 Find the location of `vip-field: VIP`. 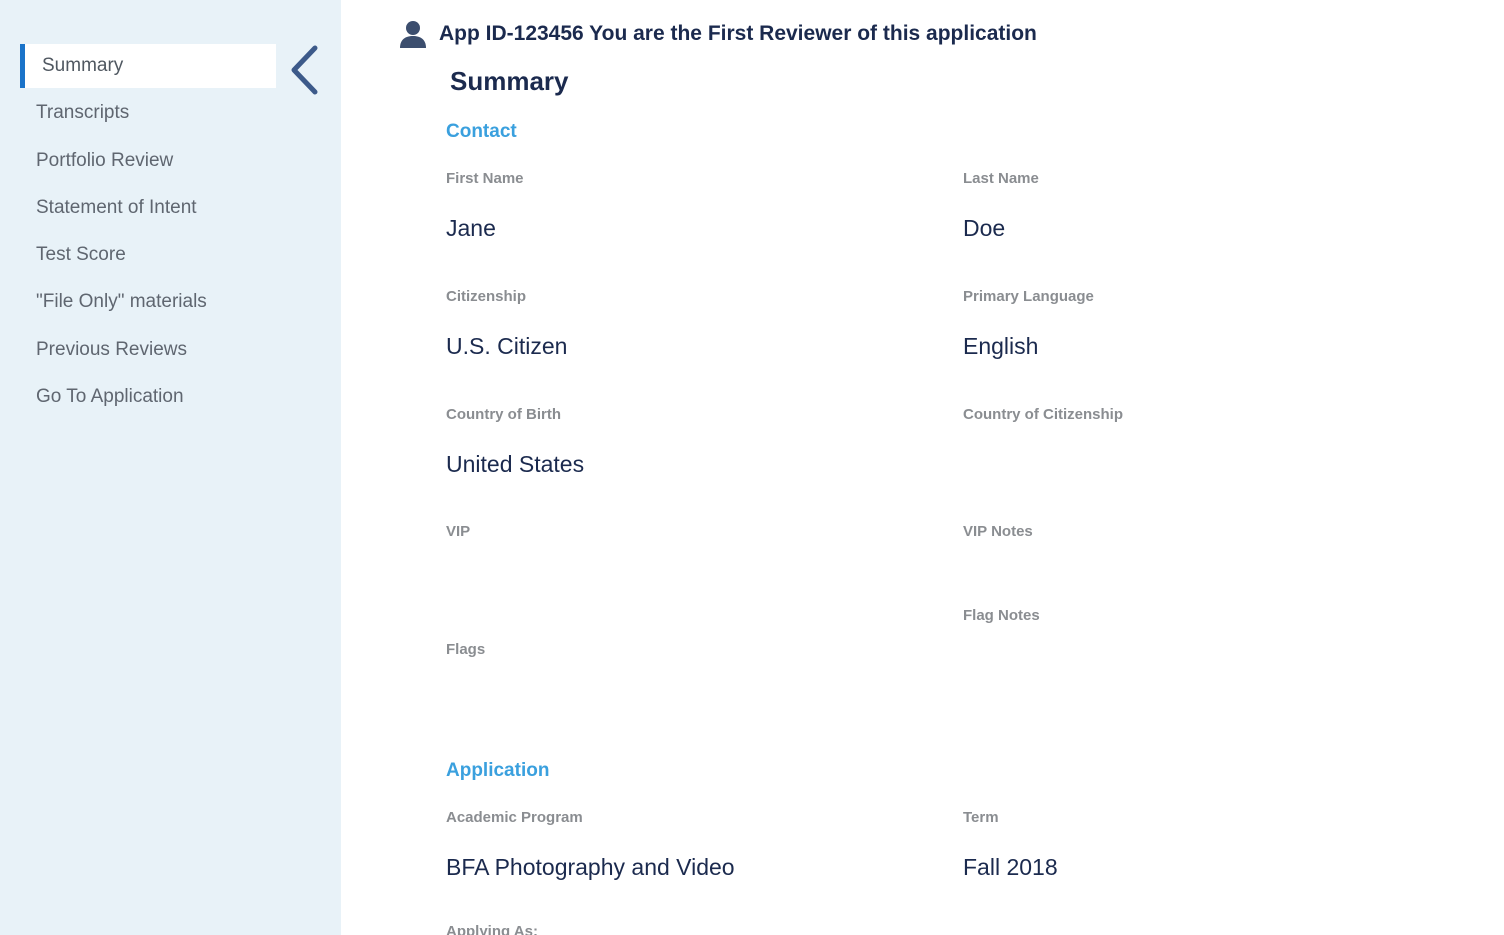

vip-field: VIP is located at coordinates (686, 559).